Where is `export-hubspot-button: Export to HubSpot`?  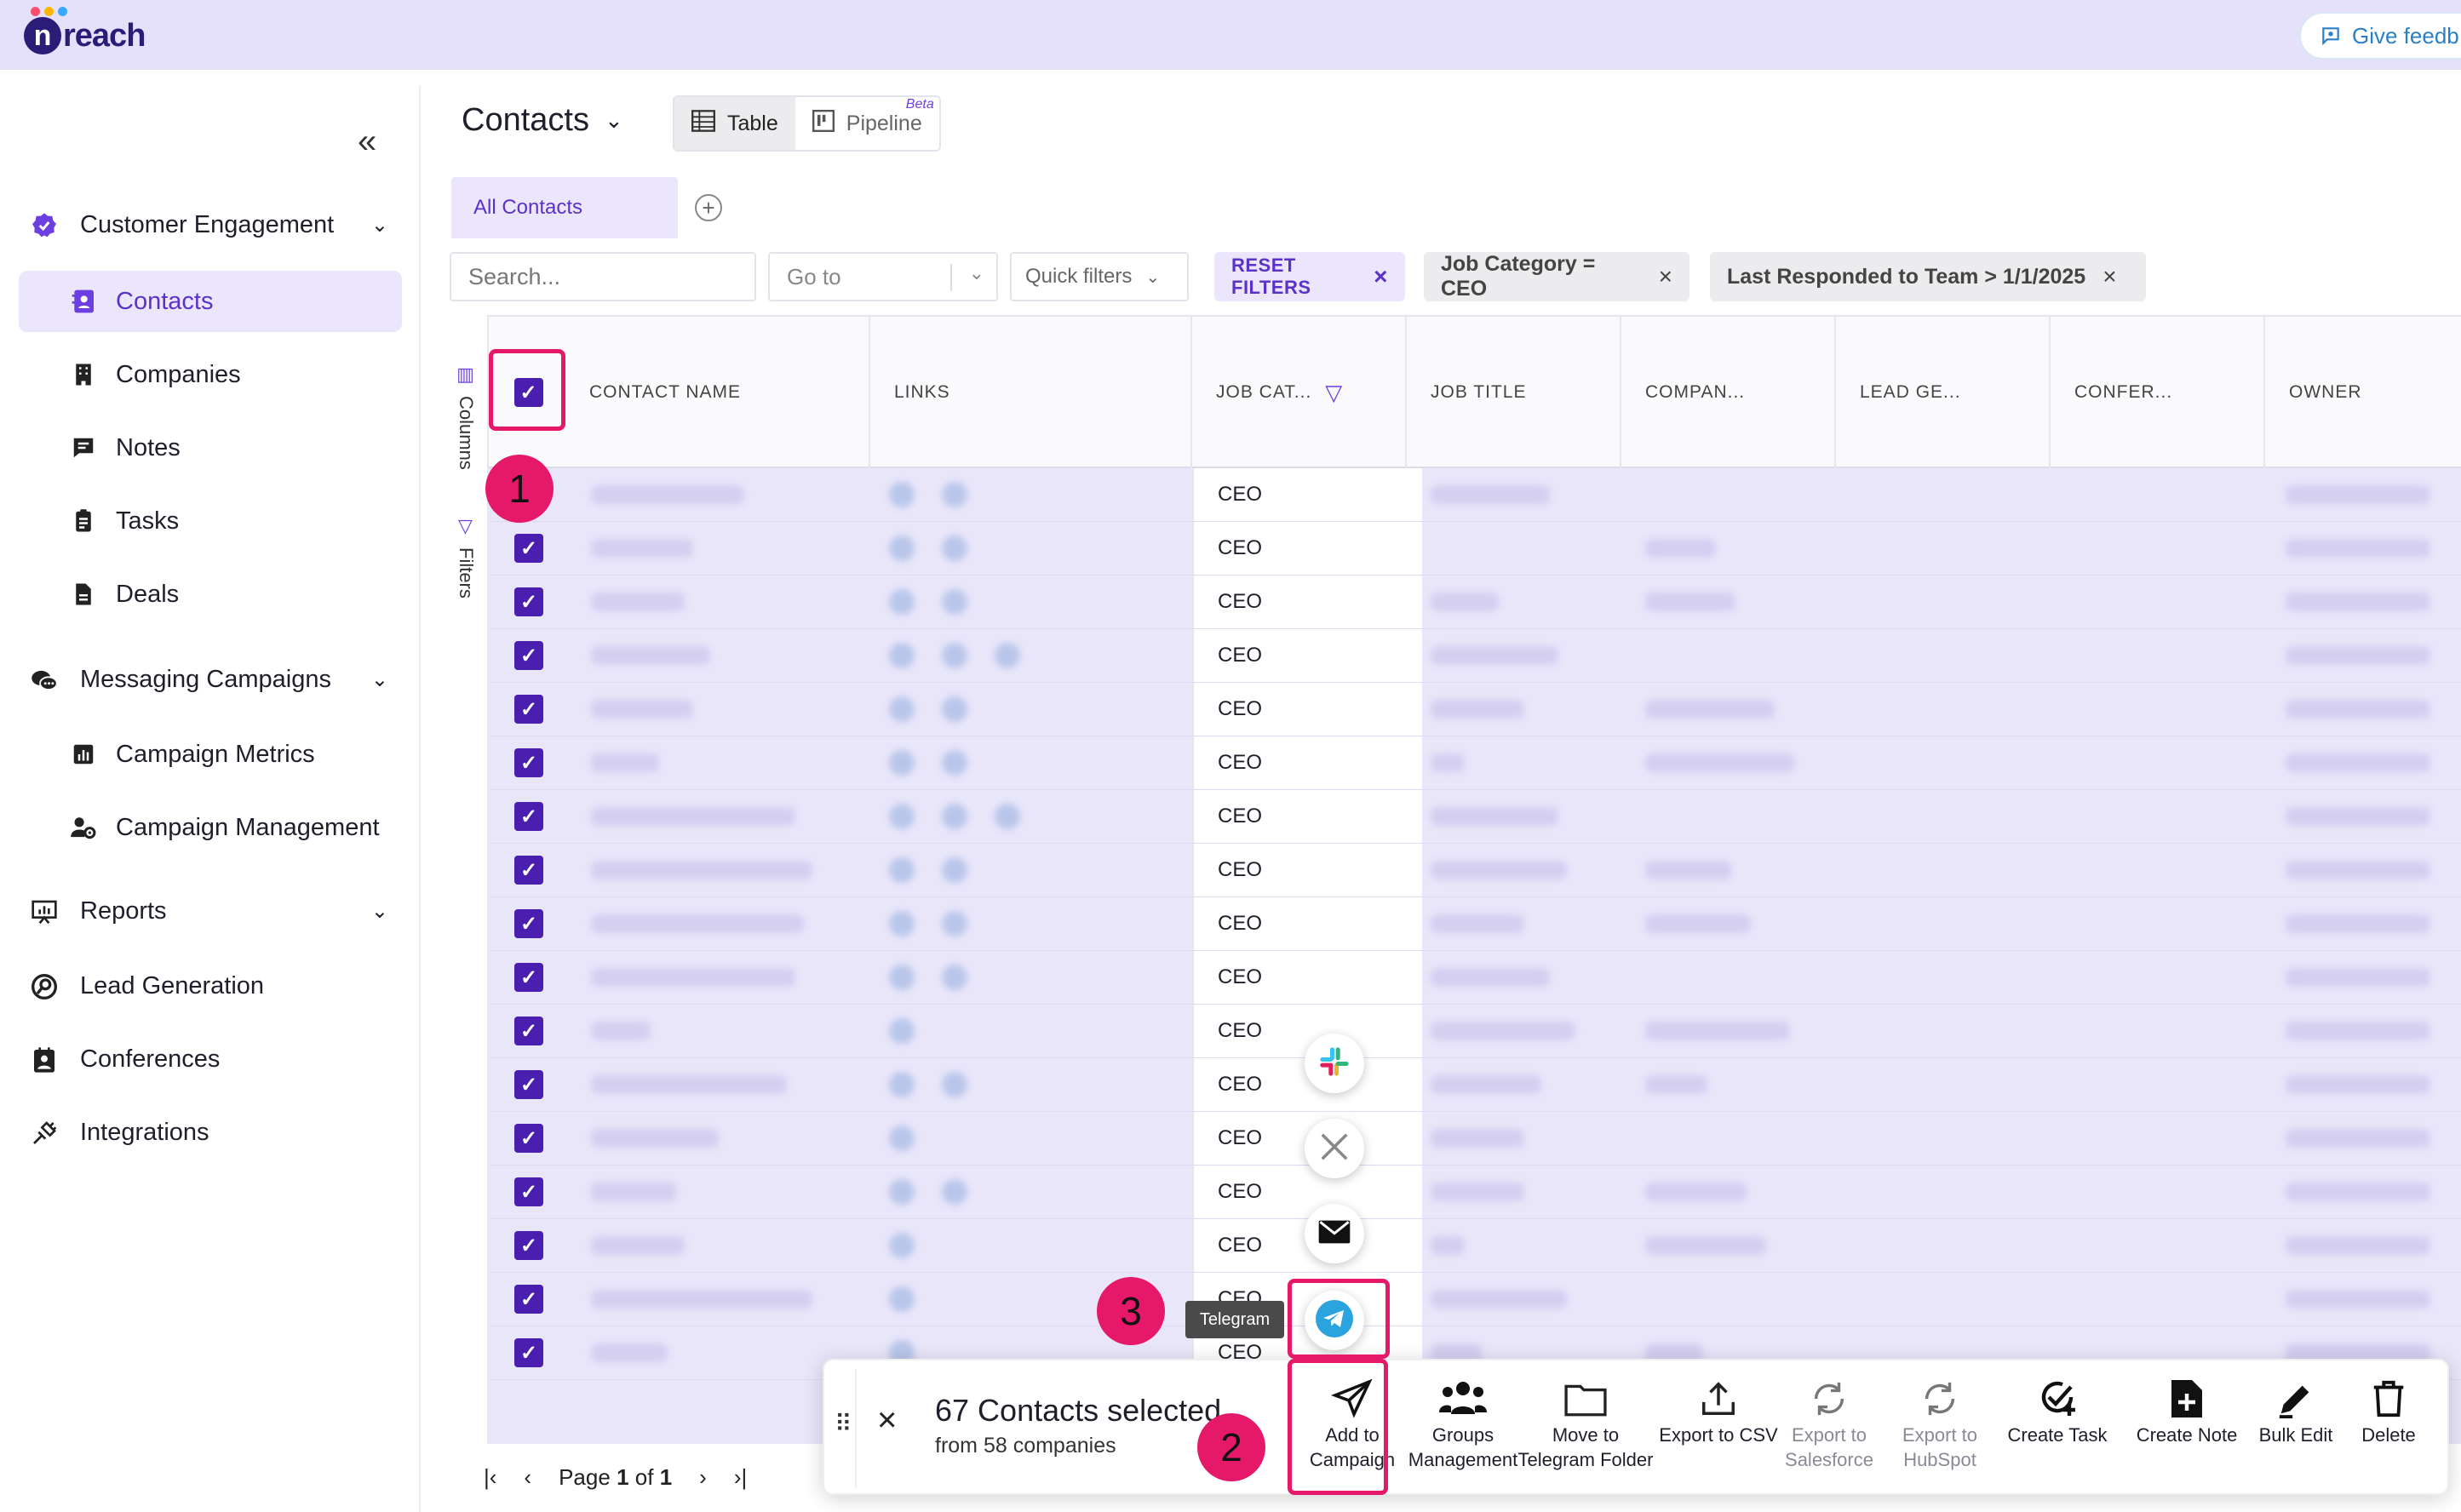
export-hubspot-button: Export to HubSpot is located at coordinates (1939, 1431).